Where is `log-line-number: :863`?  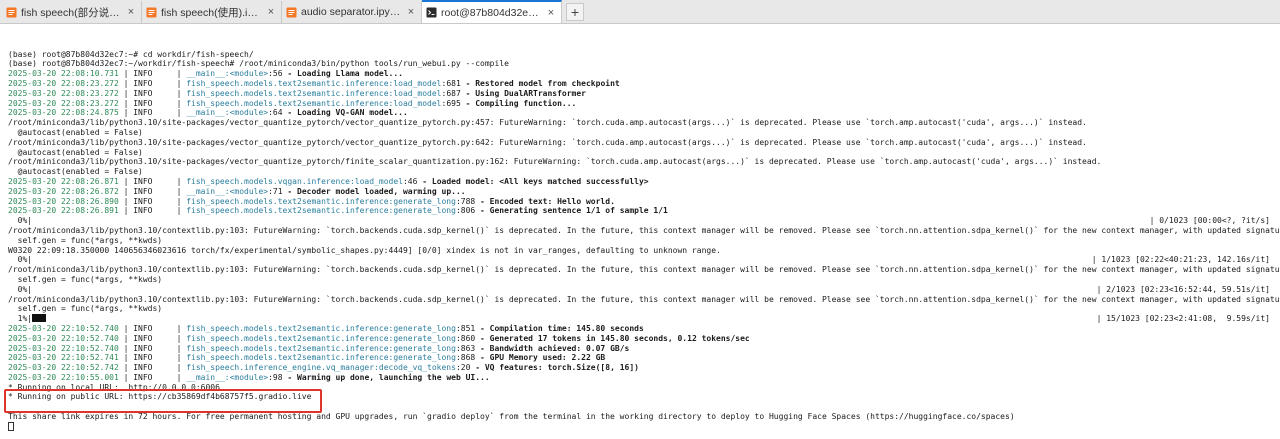 log-line-number: :863 is located at coordinates (465, 348).